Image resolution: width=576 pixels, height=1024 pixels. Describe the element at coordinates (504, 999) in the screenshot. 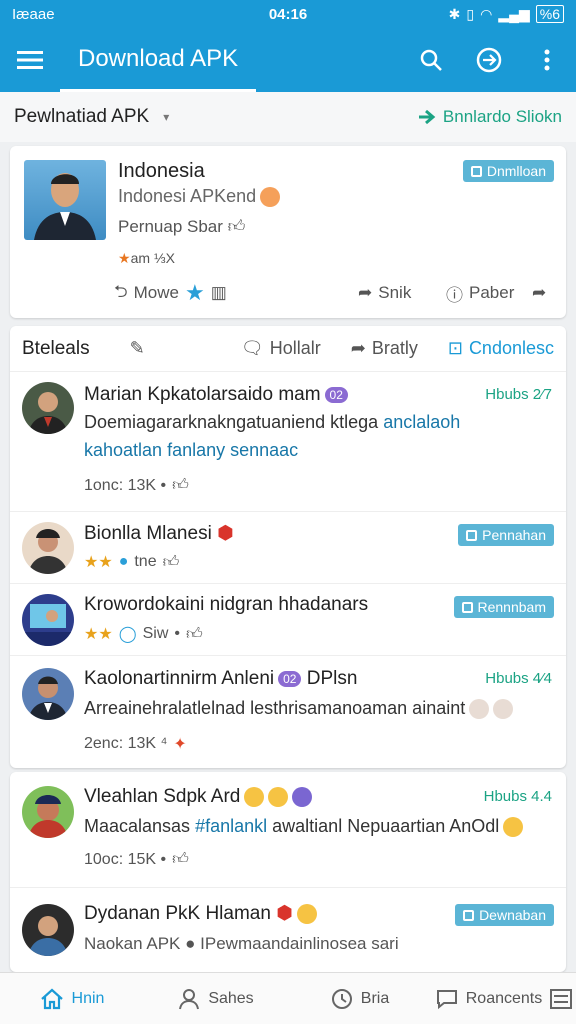

I see `nav-recents: Roancents` at that location.